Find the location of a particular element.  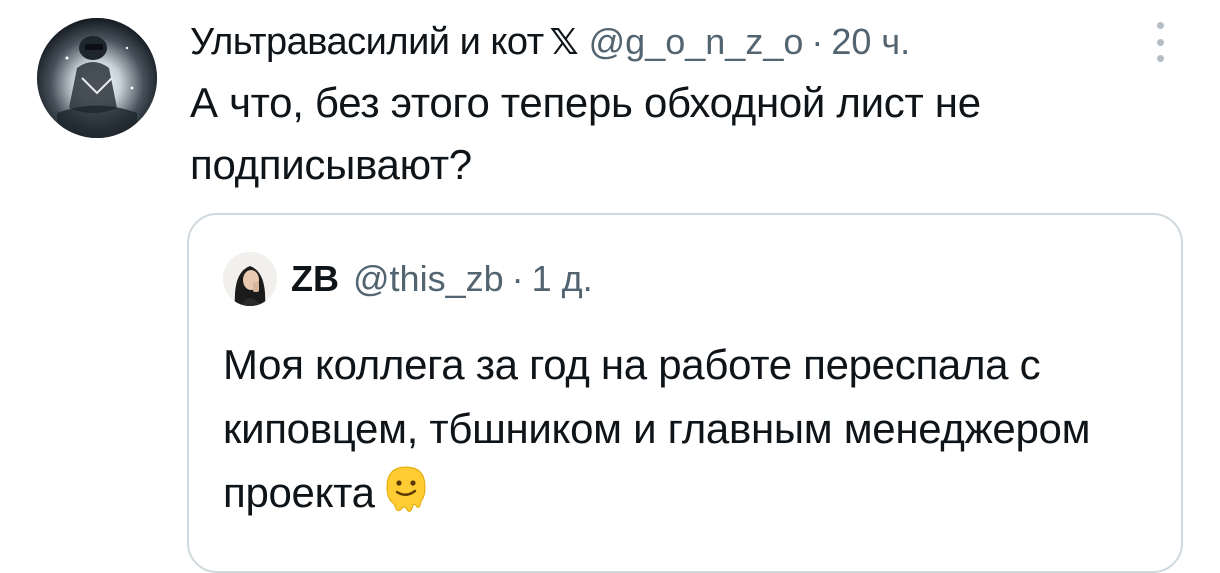

melting-face-icon is located at coordinates (406, 489).